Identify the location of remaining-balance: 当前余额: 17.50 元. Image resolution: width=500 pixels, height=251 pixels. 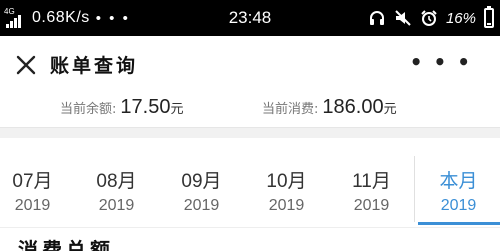
(121, 109).